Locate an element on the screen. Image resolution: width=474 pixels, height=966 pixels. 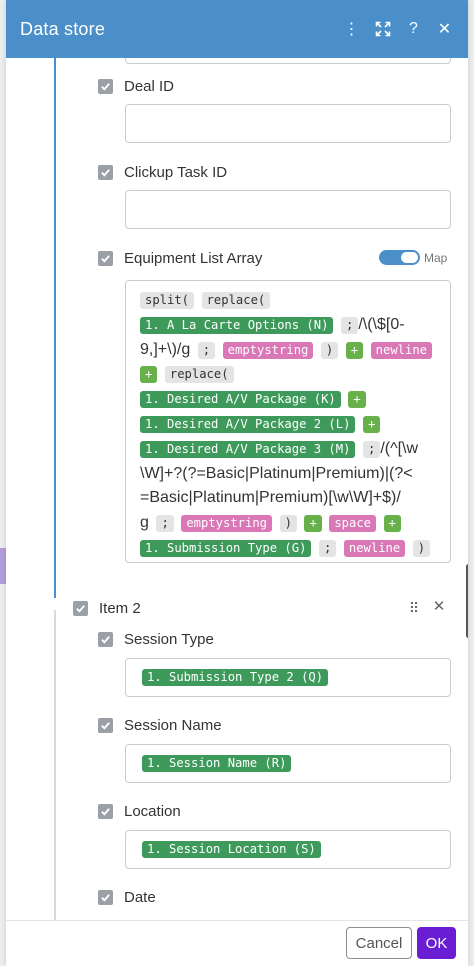
item2-header: Item 2 is located at coordinates (107, 608).